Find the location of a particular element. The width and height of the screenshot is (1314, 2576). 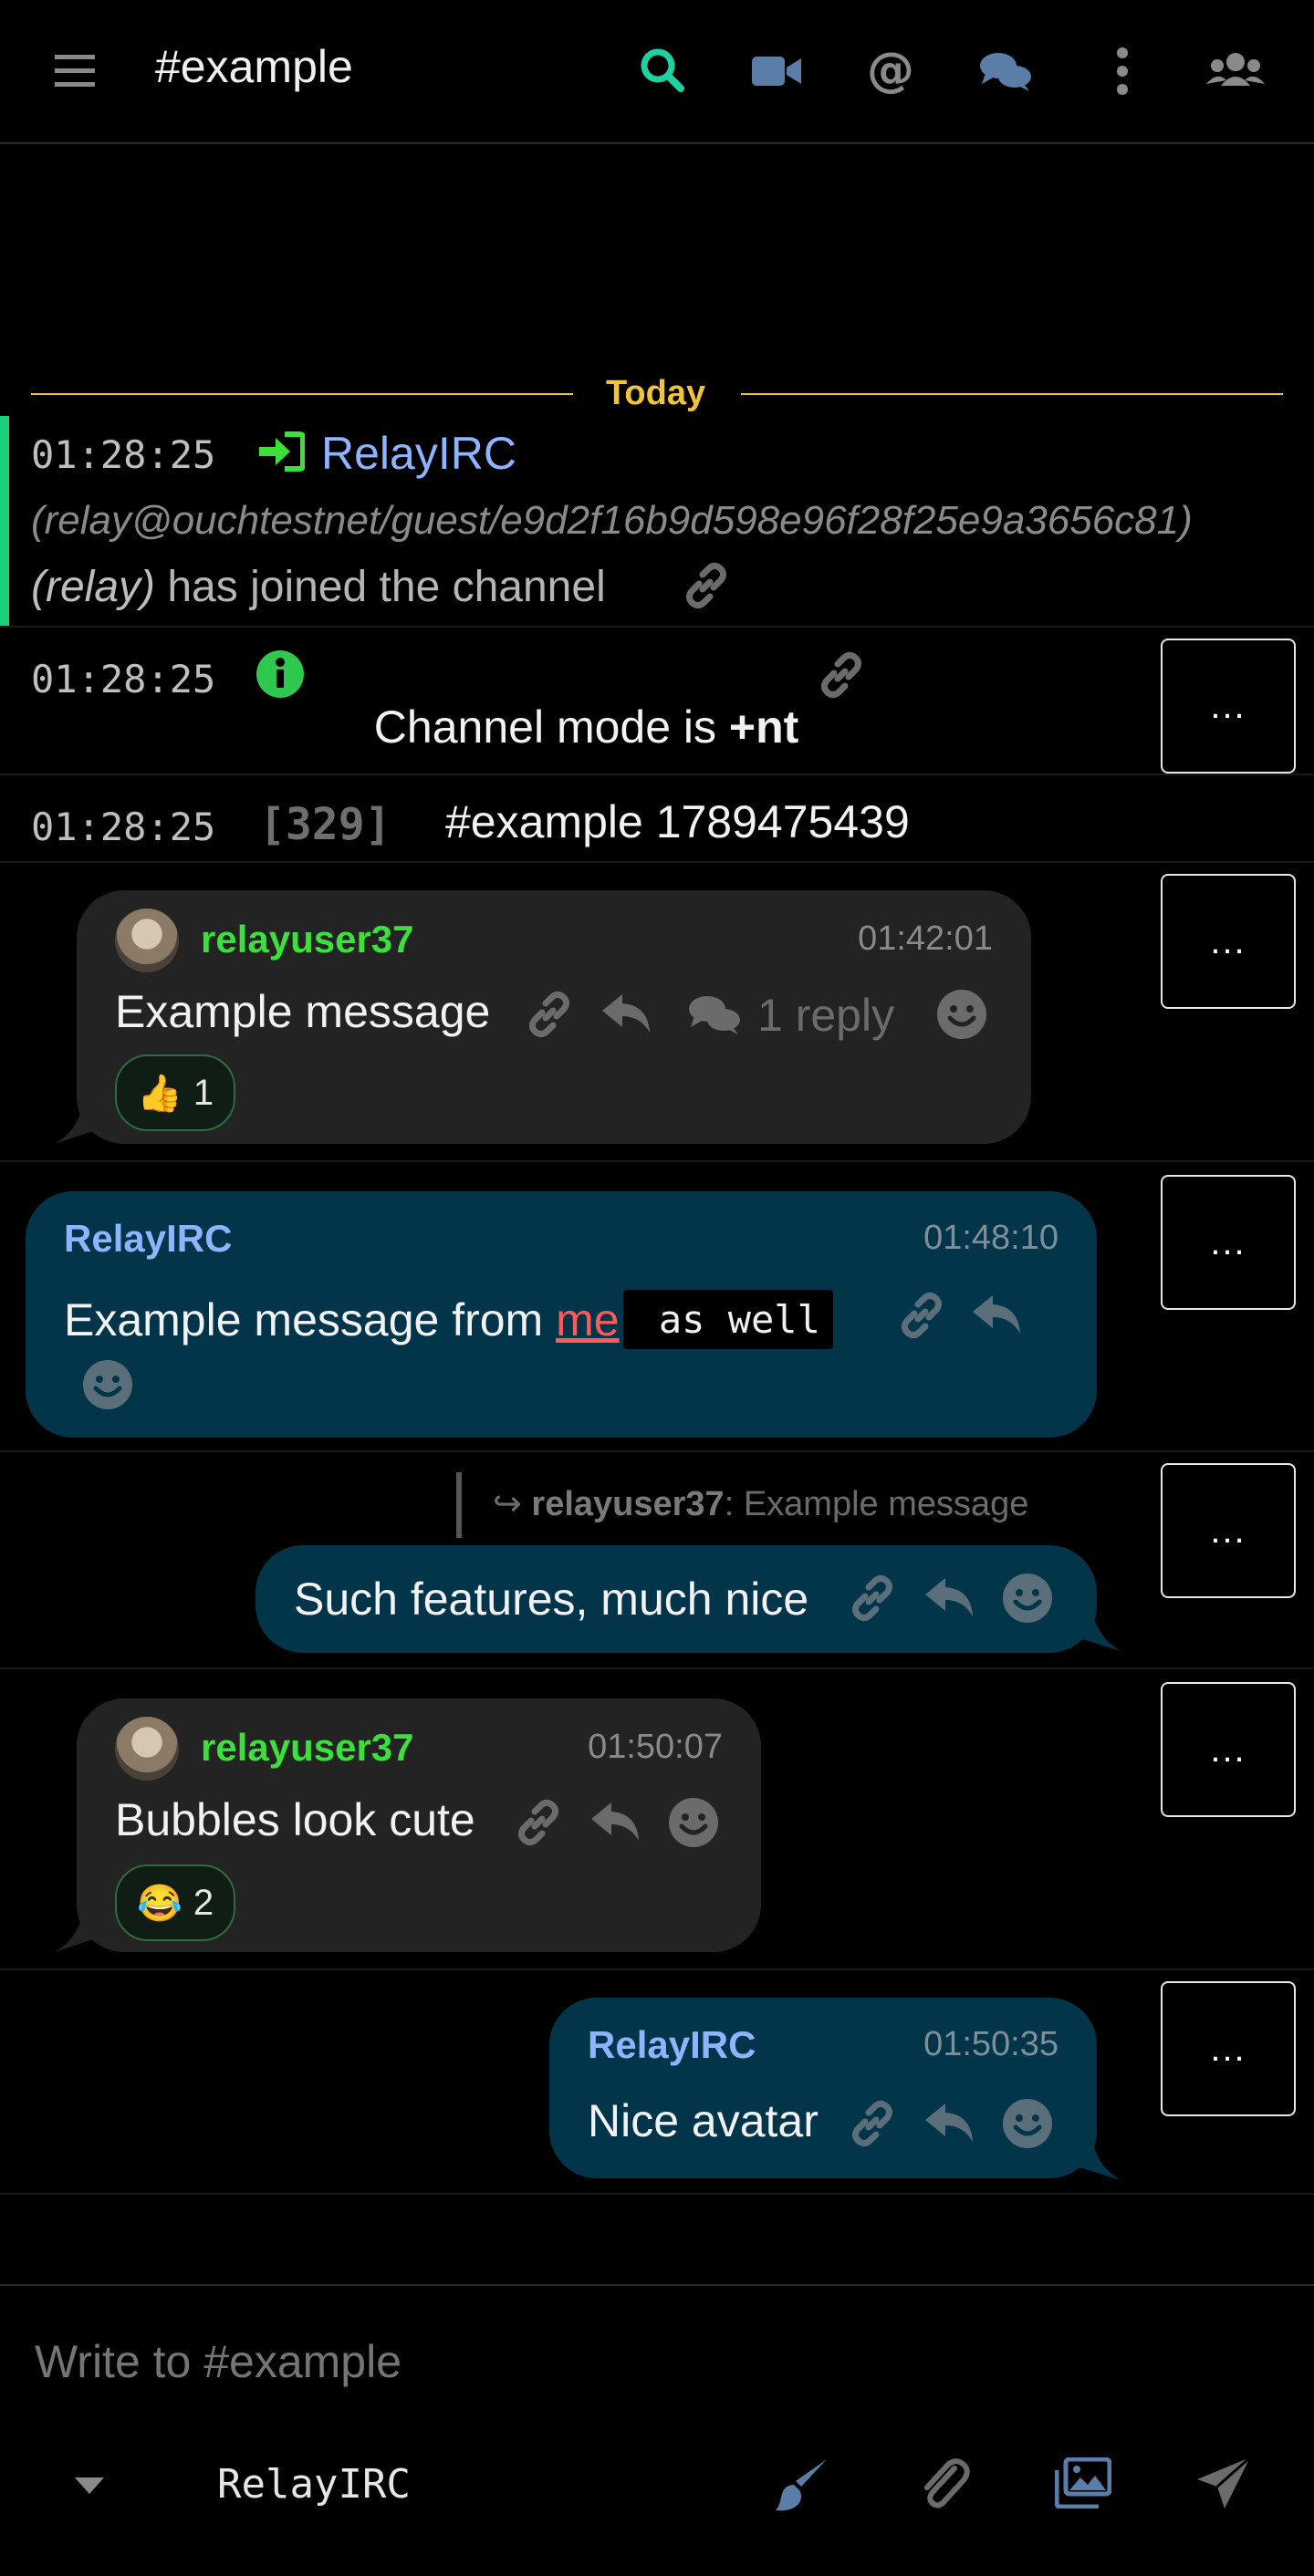

reply-count: 1 reply is located at coordinates (825, 1015).